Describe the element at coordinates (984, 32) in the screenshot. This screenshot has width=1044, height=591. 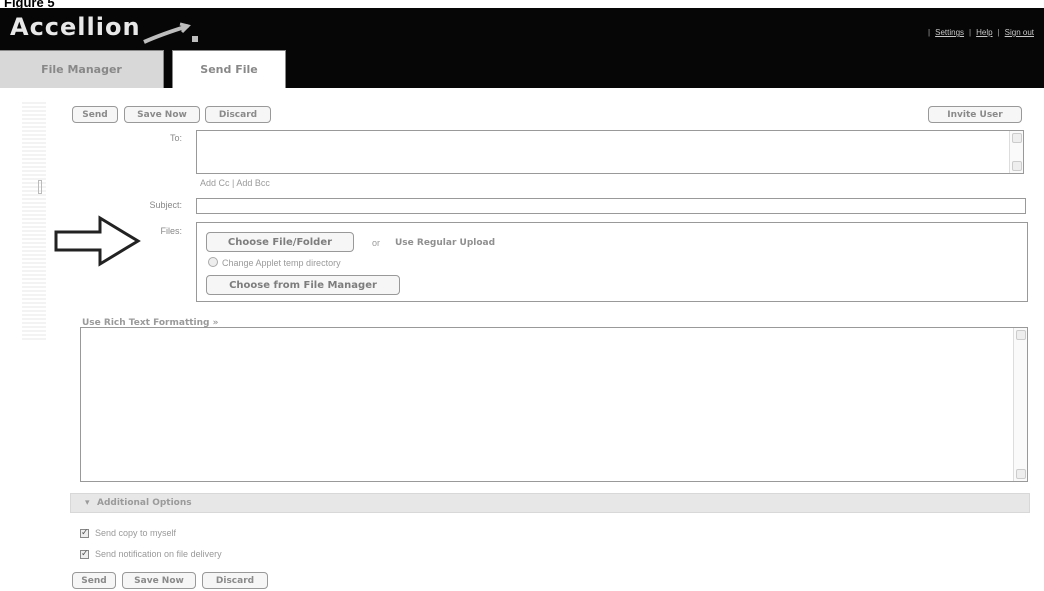
I see `help-link: Help` at that location.